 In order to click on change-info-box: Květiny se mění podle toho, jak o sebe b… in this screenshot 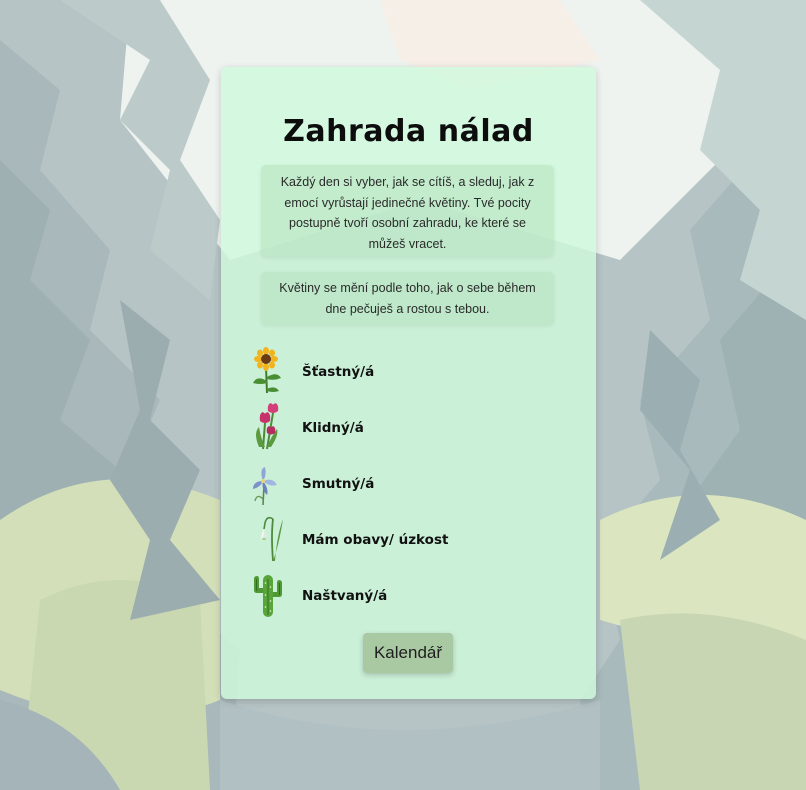, I will do `click(407, 298)`.